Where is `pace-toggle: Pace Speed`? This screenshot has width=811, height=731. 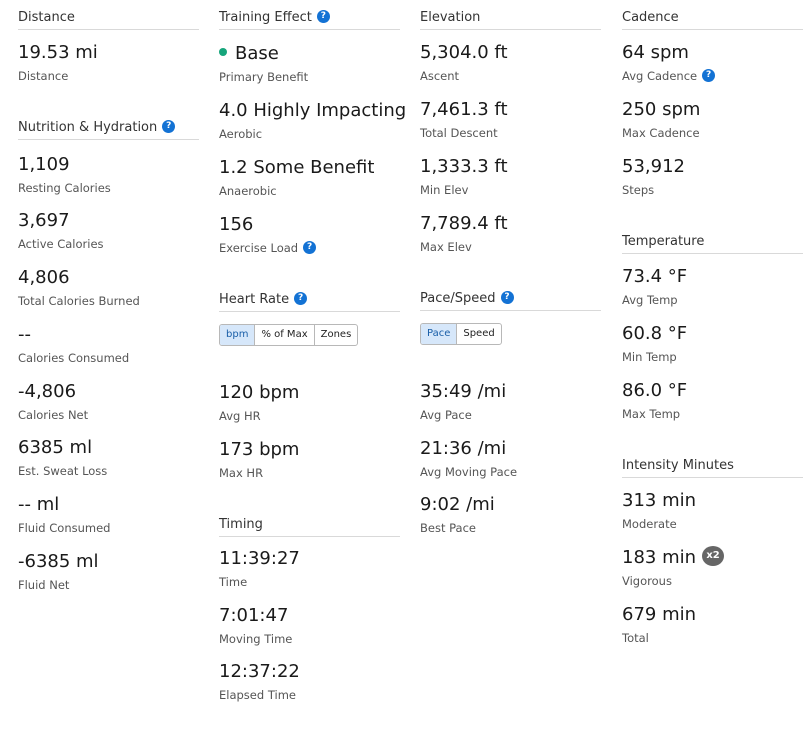
pace-toggle: Pace Speed is located at coordinates (461, 334).